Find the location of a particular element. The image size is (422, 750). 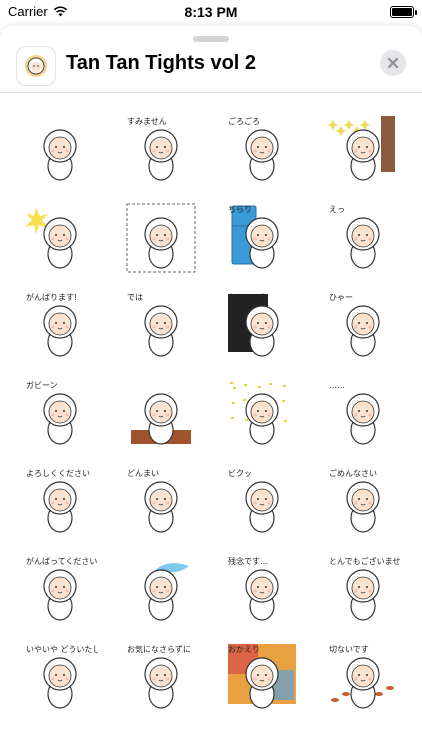

sticker-text: ちらり is located at coordinates (240, 209).